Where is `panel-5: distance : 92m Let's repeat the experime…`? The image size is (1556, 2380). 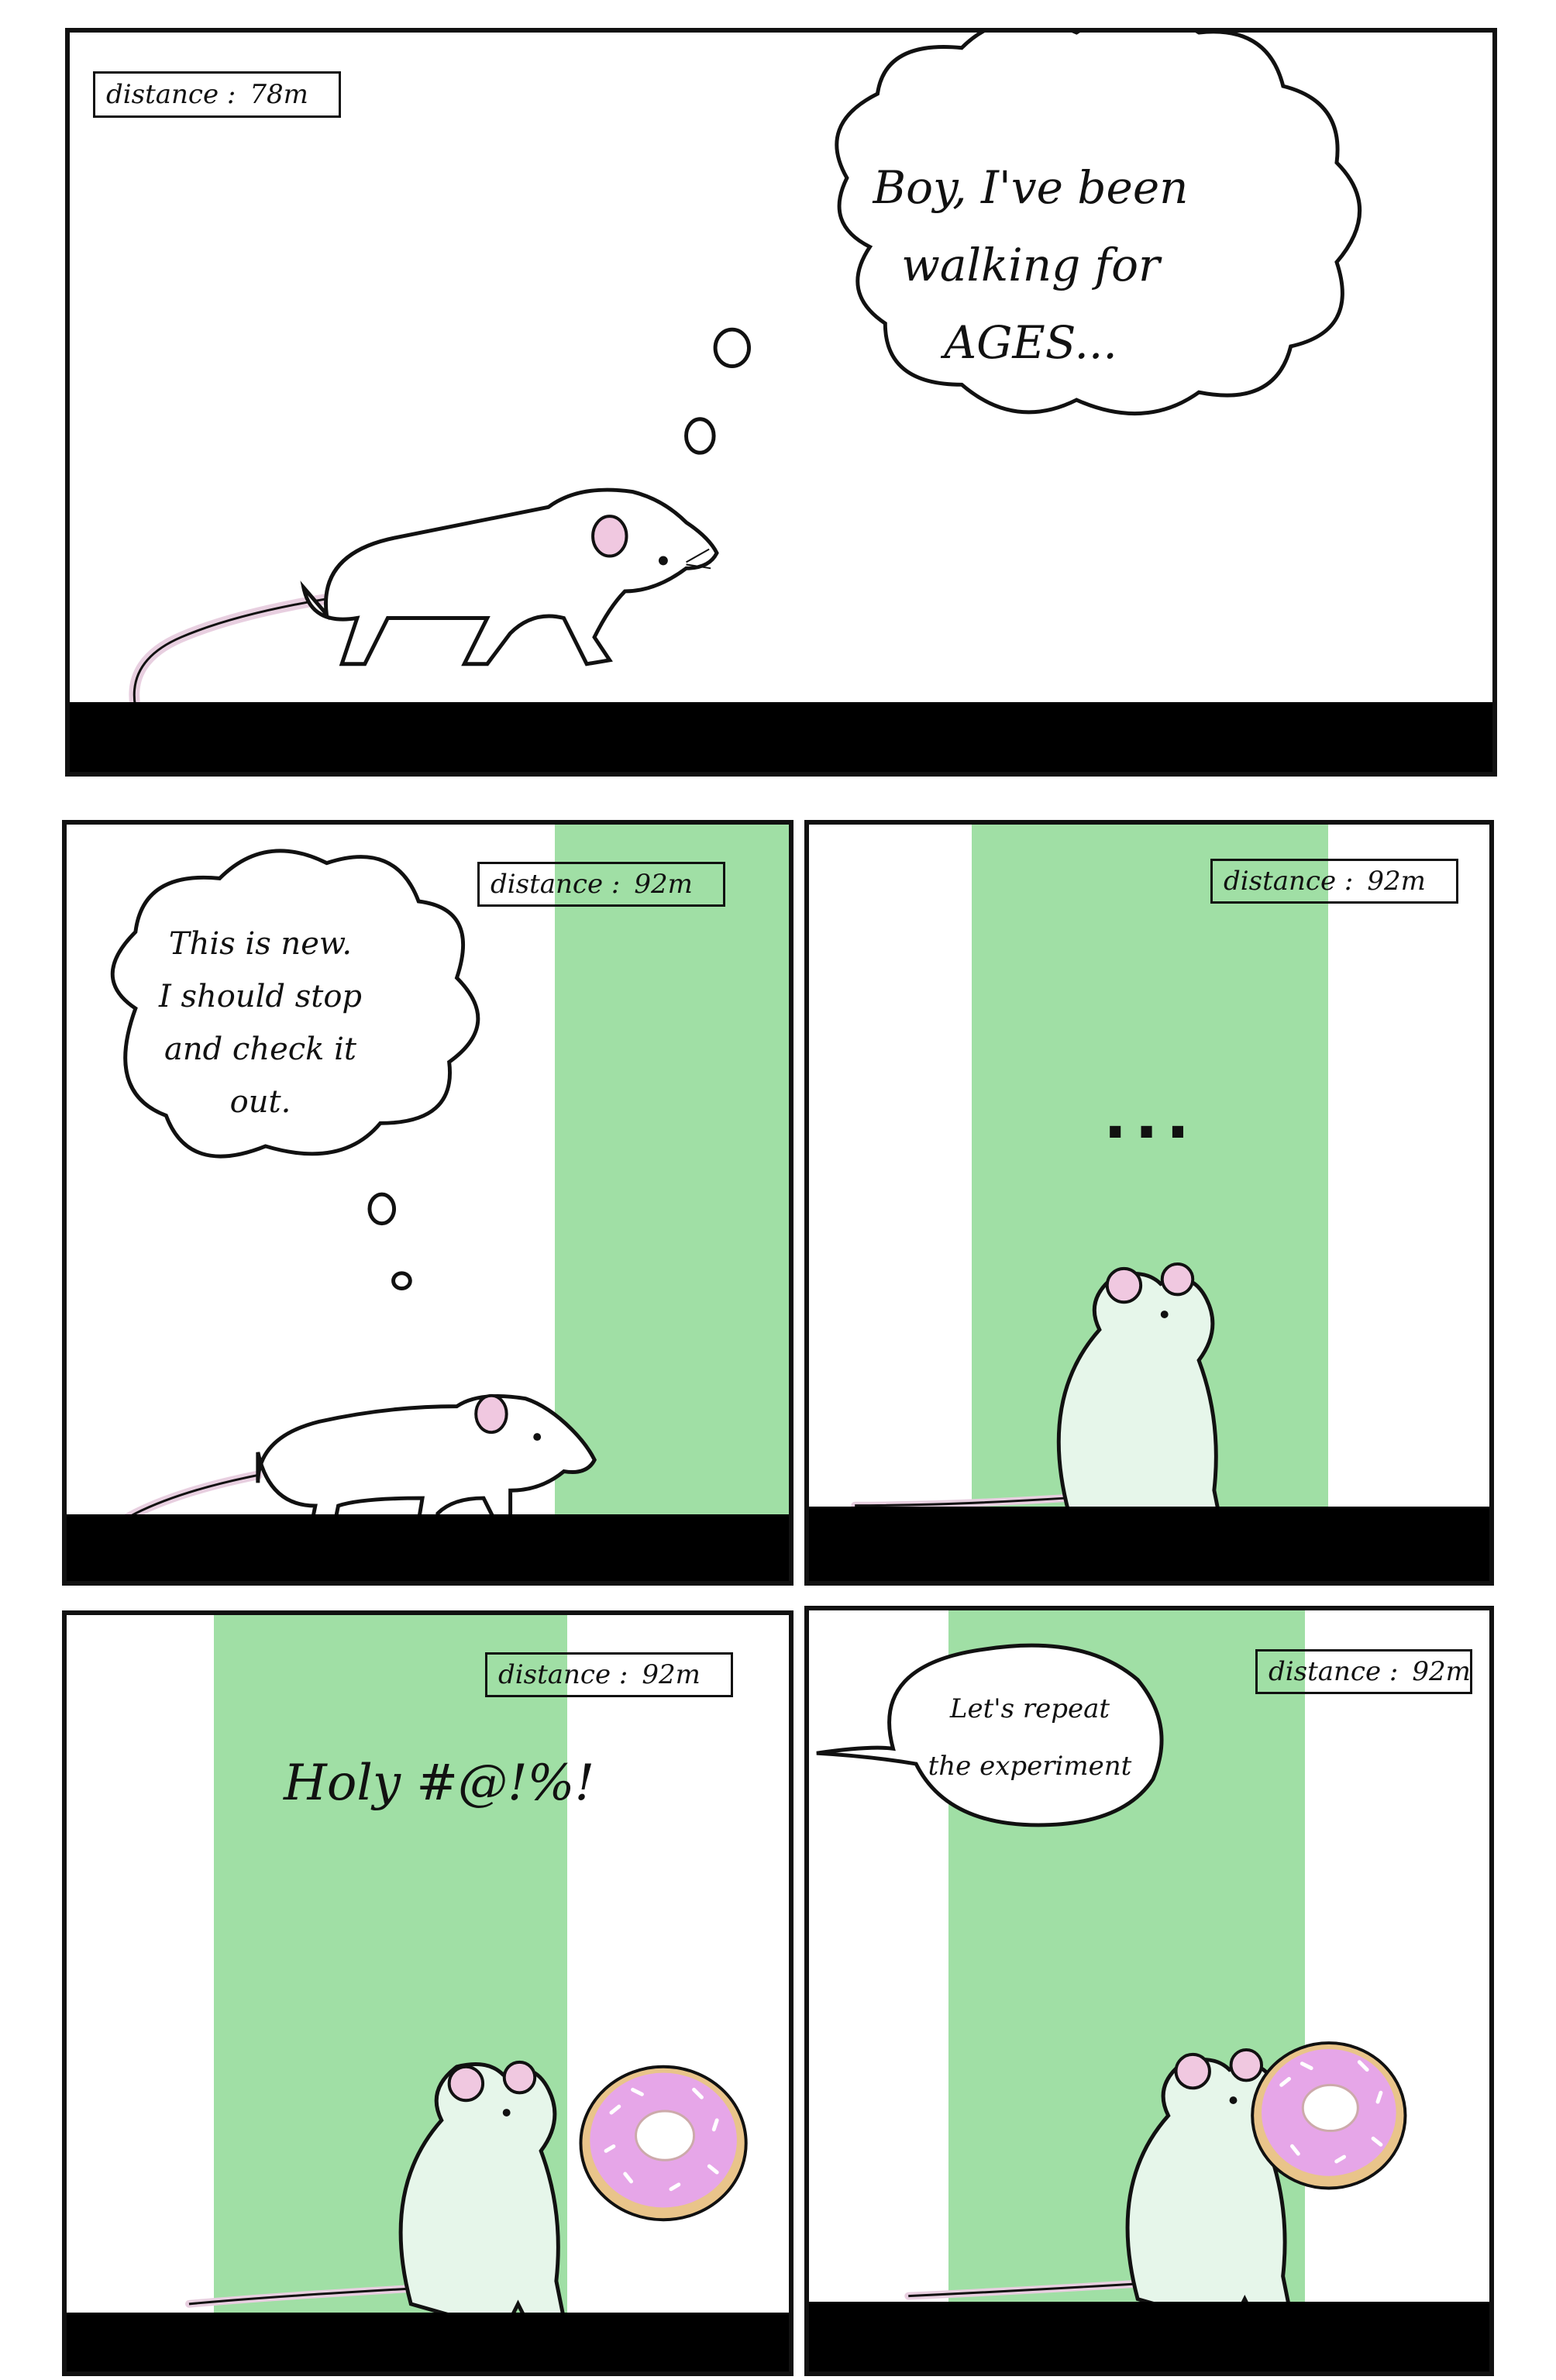 panel-5: distance : 92m Let's repeat the experime… is located at coordinates (1149, 1991).